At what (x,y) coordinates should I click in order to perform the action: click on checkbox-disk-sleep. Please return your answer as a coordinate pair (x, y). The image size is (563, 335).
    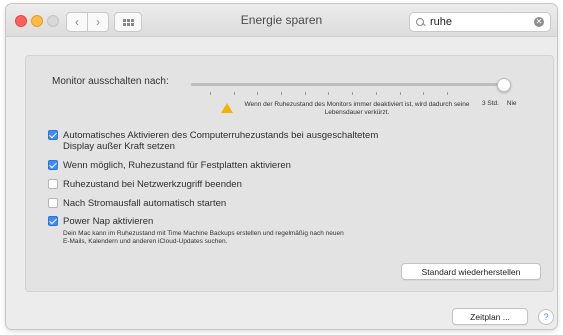
    Looking at the image, I should click on (53, 165).